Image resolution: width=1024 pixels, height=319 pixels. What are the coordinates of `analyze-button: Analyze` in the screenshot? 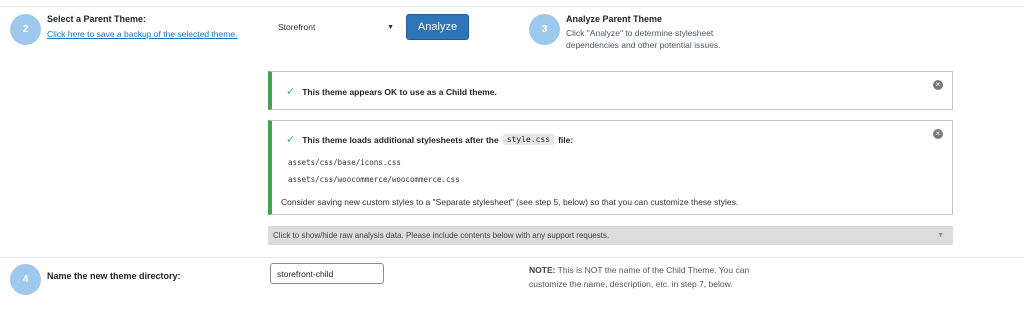 It's located at (437, 27).